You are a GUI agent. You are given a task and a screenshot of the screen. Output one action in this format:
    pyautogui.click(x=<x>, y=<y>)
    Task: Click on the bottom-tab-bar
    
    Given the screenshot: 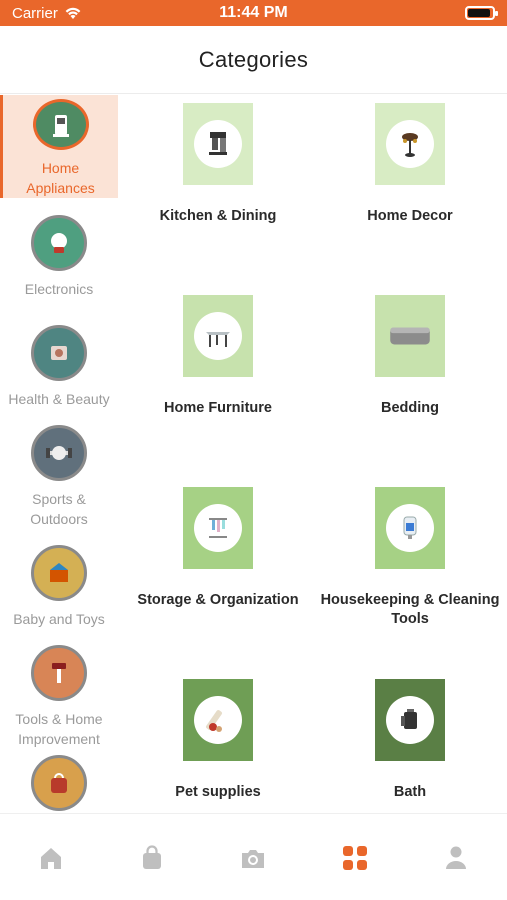 What is the action you would take?
    pyautogui.click(x=253, y=856)
    